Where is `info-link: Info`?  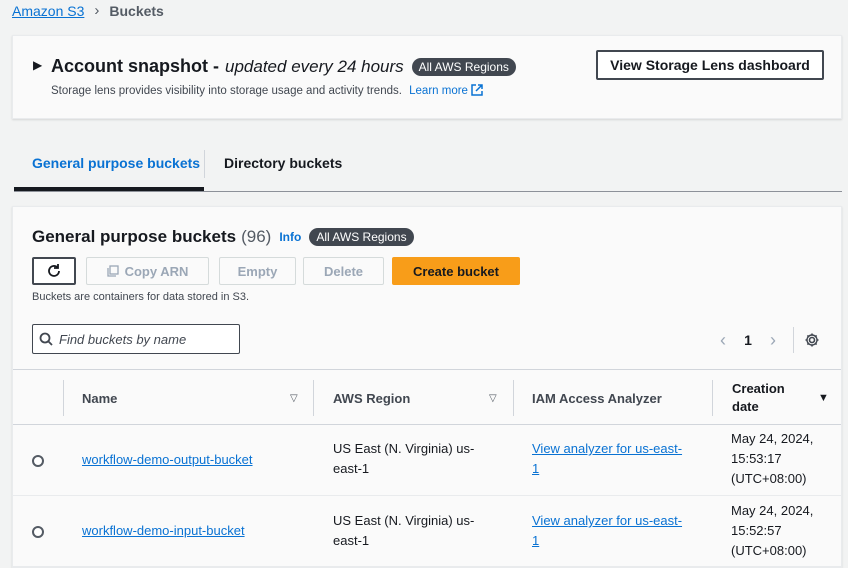
info-link: Info is located at coordinates (290, 237).